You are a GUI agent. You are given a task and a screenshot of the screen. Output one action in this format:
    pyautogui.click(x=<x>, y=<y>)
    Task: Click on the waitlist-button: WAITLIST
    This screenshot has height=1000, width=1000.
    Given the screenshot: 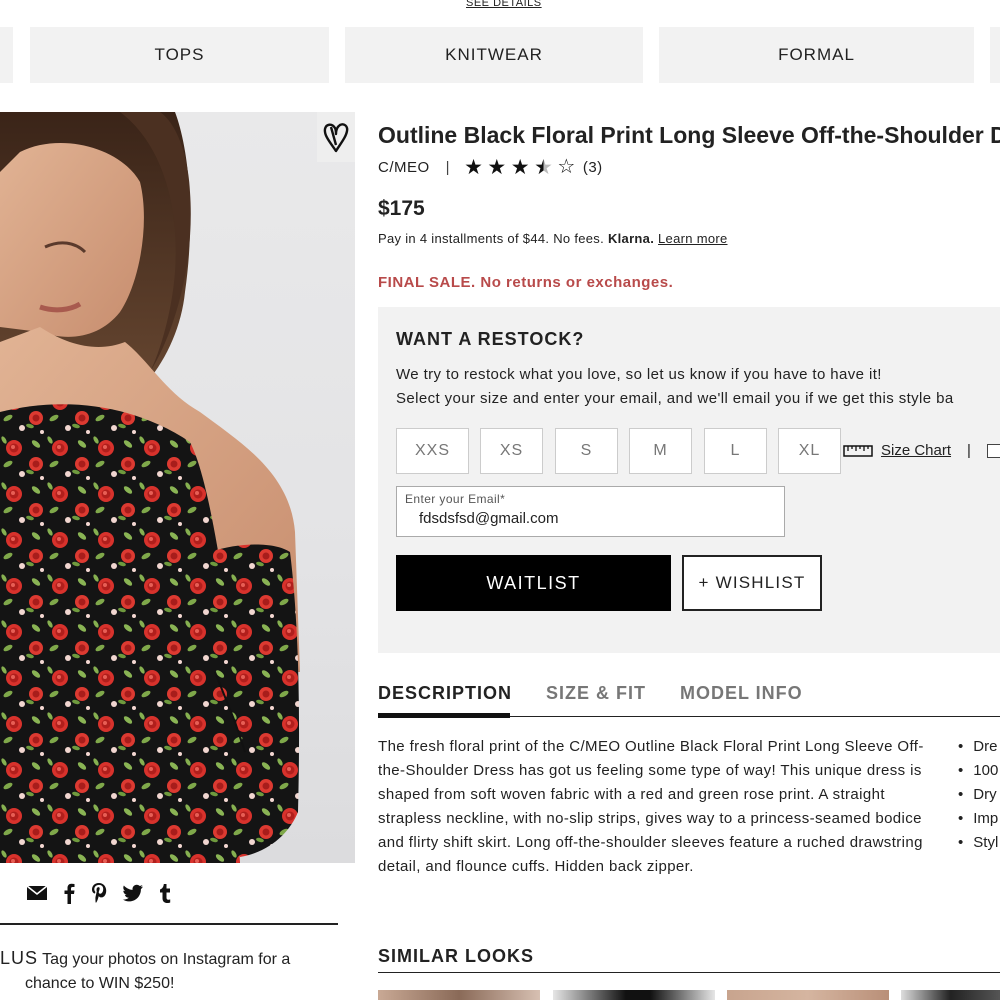 What is the action you would take?
    pyautogui.click(x=533, y=583)
    